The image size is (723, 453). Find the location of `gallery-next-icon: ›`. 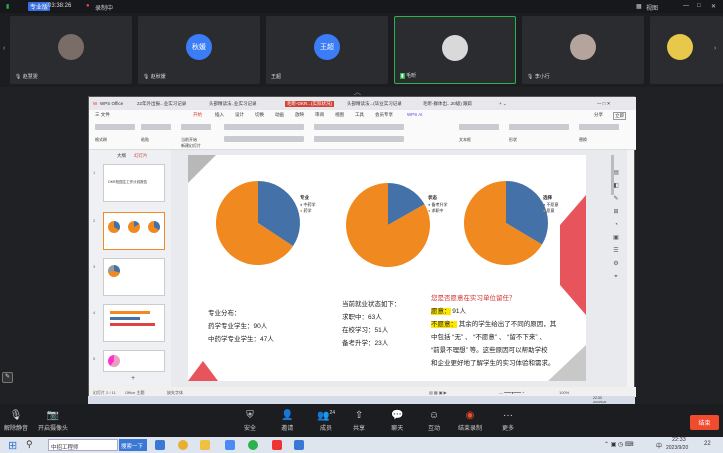

gallery-next-icon: › is located at coordinates (715, 48).